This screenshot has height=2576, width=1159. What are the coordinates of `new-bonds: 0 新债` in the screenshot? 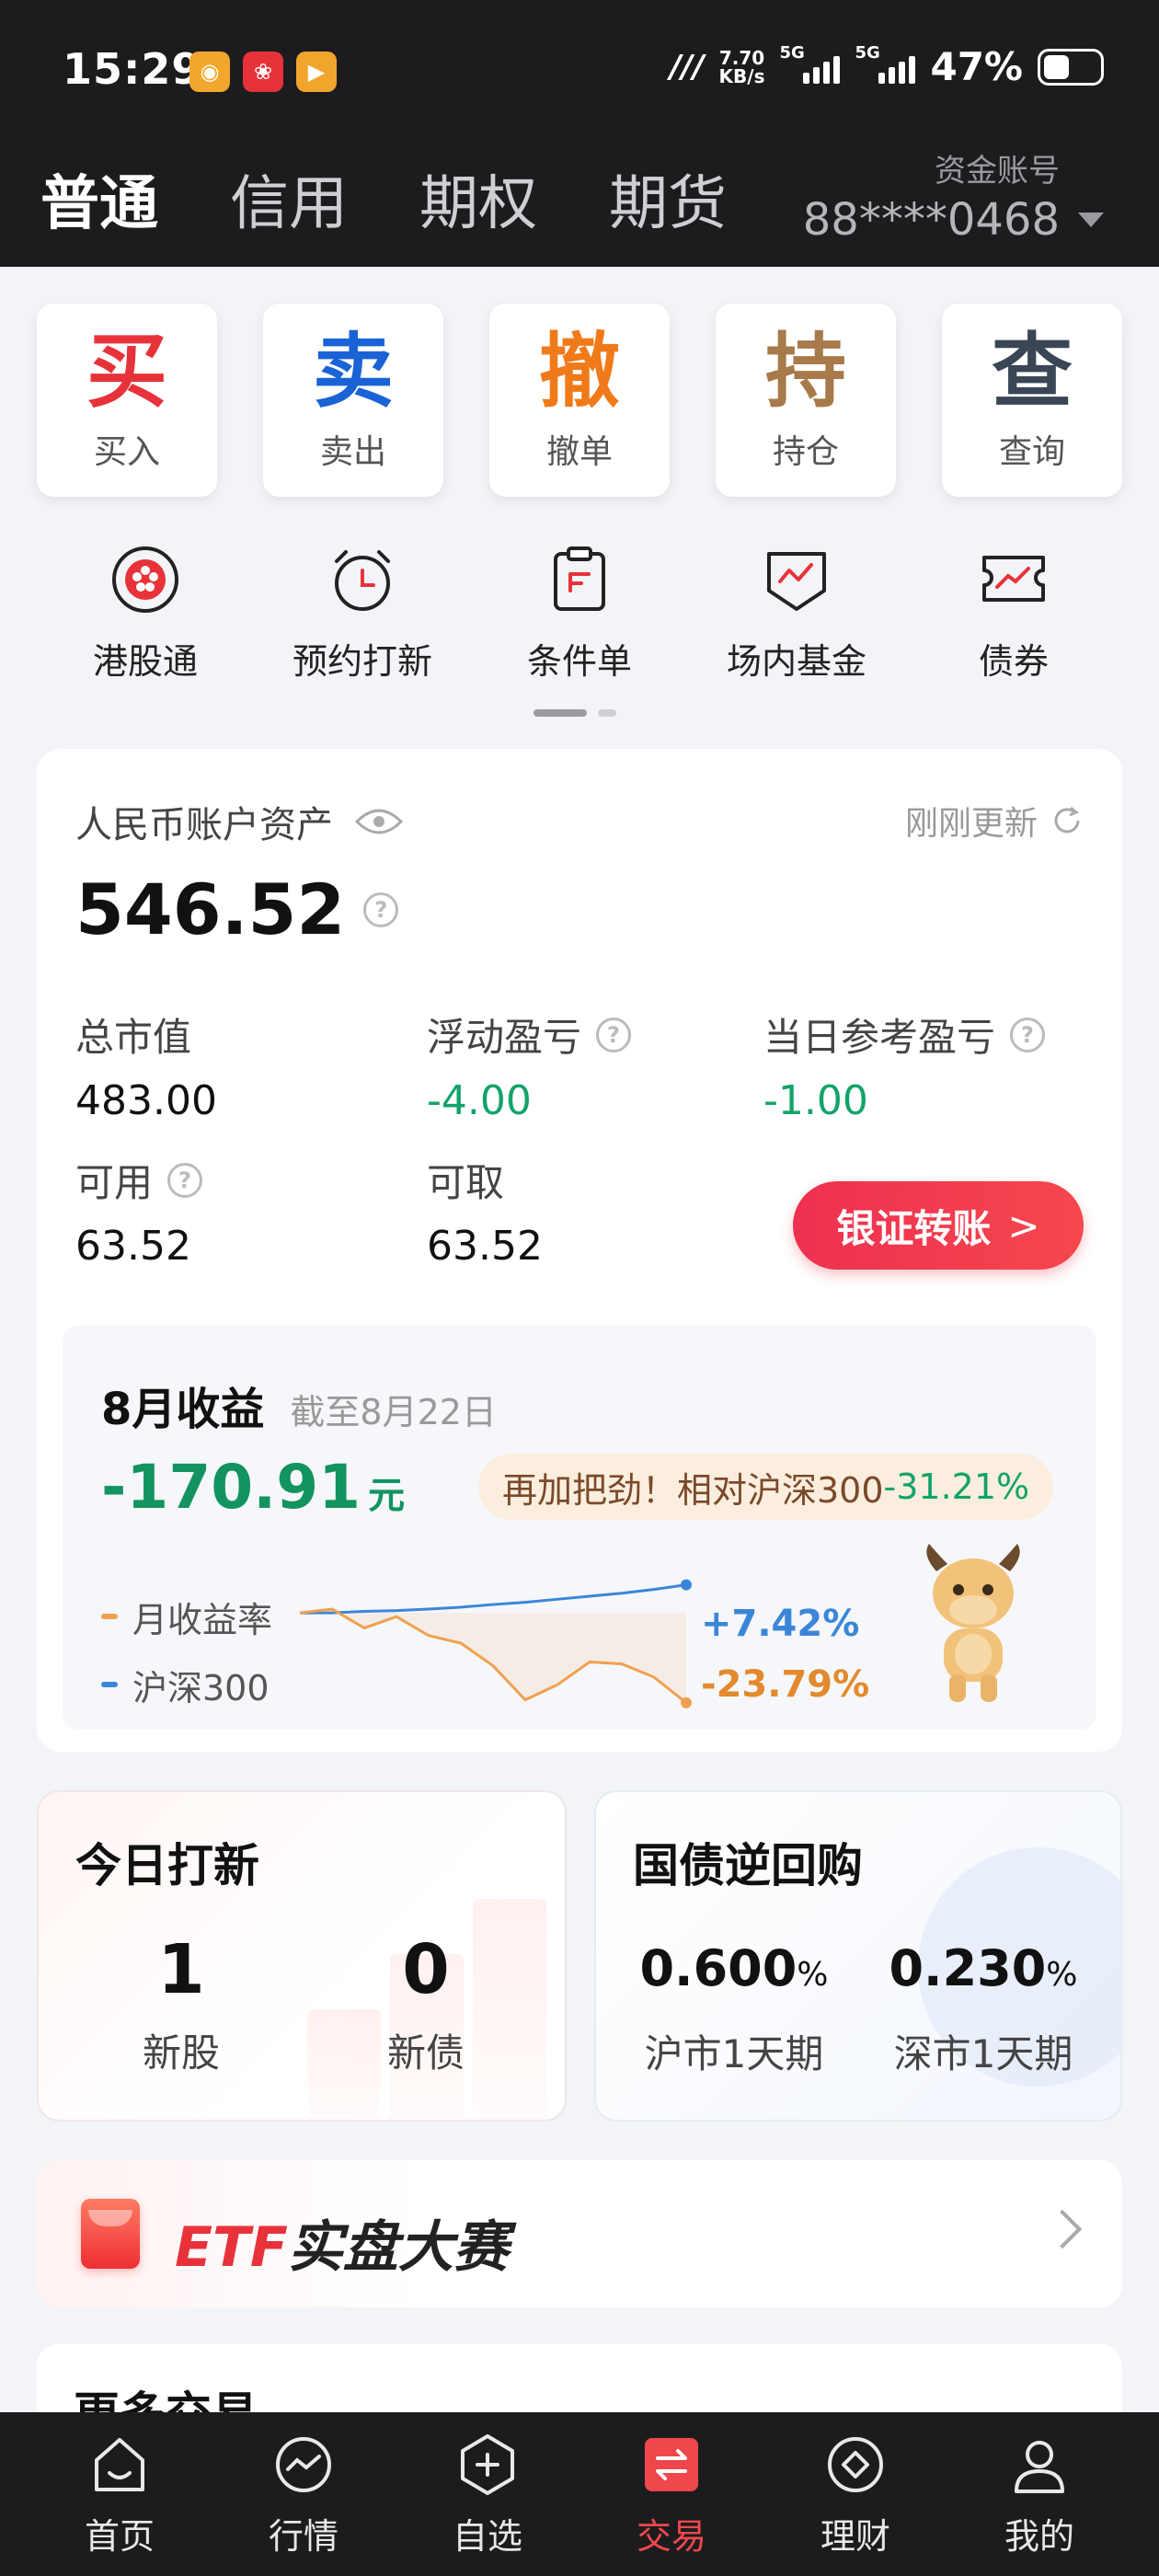 It's located at (426, 2004).